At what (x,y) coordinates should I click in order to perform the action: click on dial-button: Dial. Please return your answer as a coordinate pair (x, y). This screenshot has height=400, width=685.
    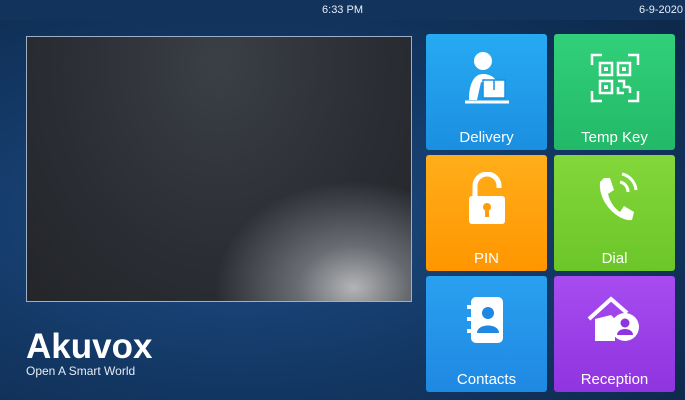
    Looking at the image, I should click on (614, 213).